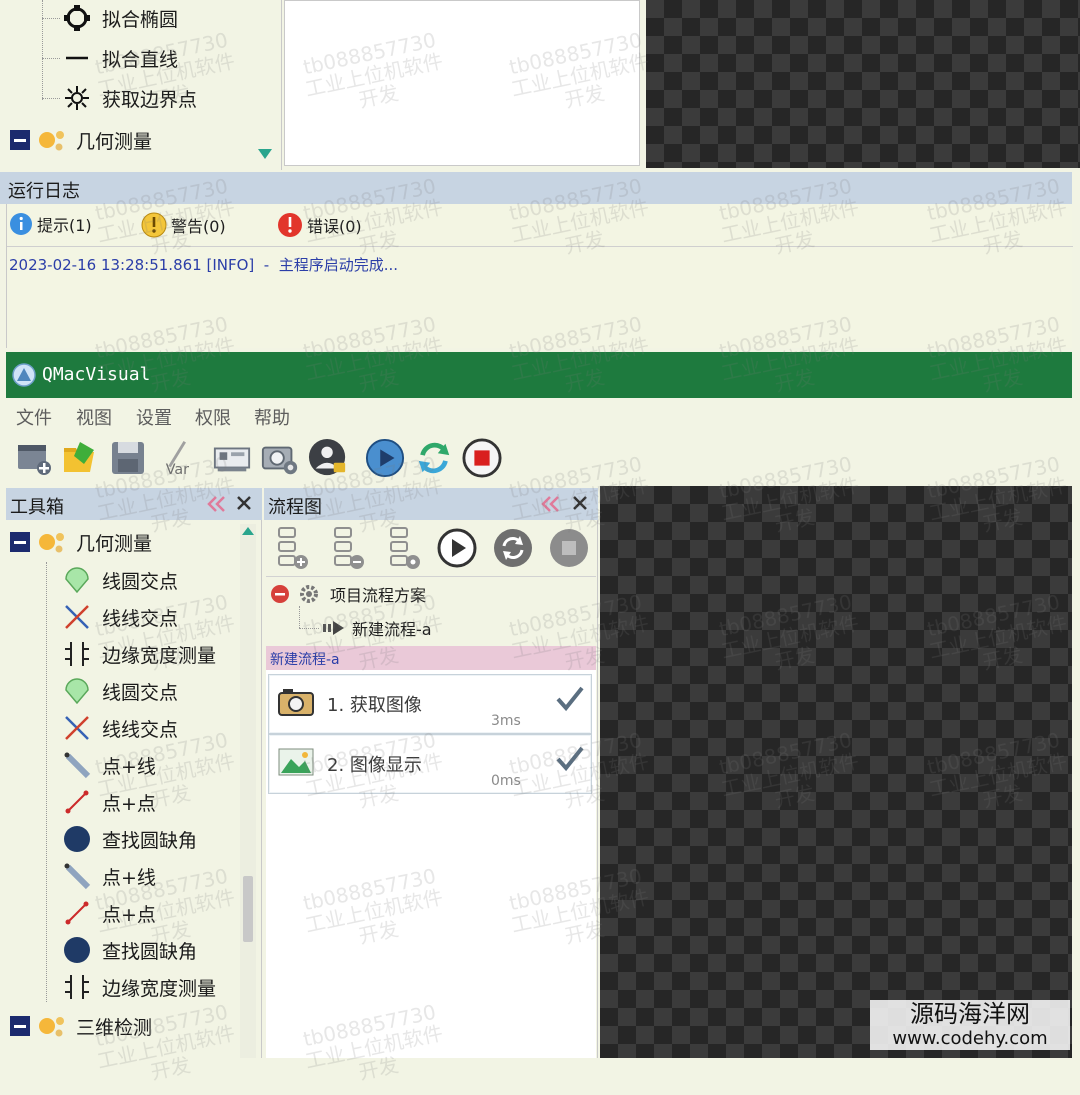  Describe the element at coordinates (291, 548) in the screenshot. I see `add-flow-button` at that location.